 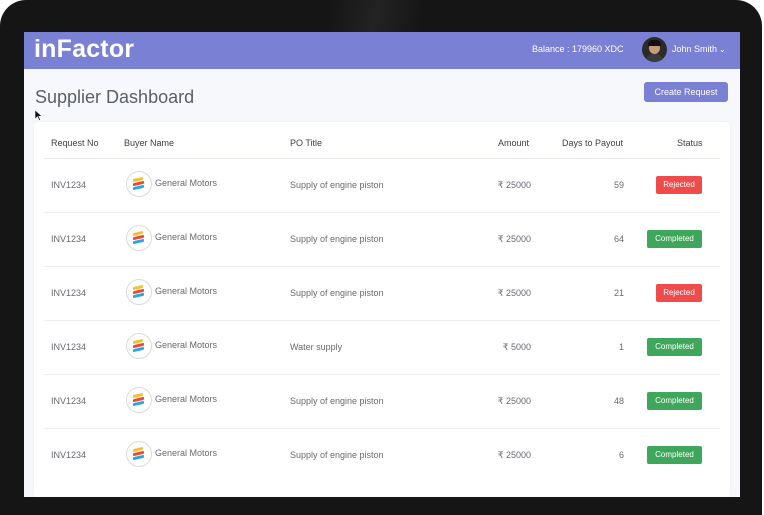 What do you see at coordinates (686, 92) in the screenshot?
I see `create-request-button: Create Request` at bounding box center [686, 92].